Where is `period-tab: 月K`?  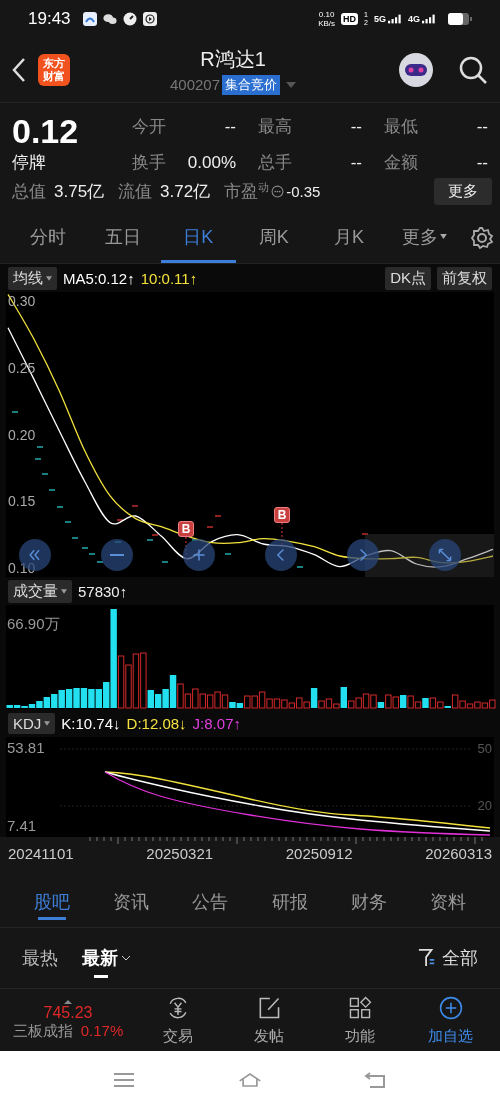
period-tab: 月K is located at coordinates (349, 238).